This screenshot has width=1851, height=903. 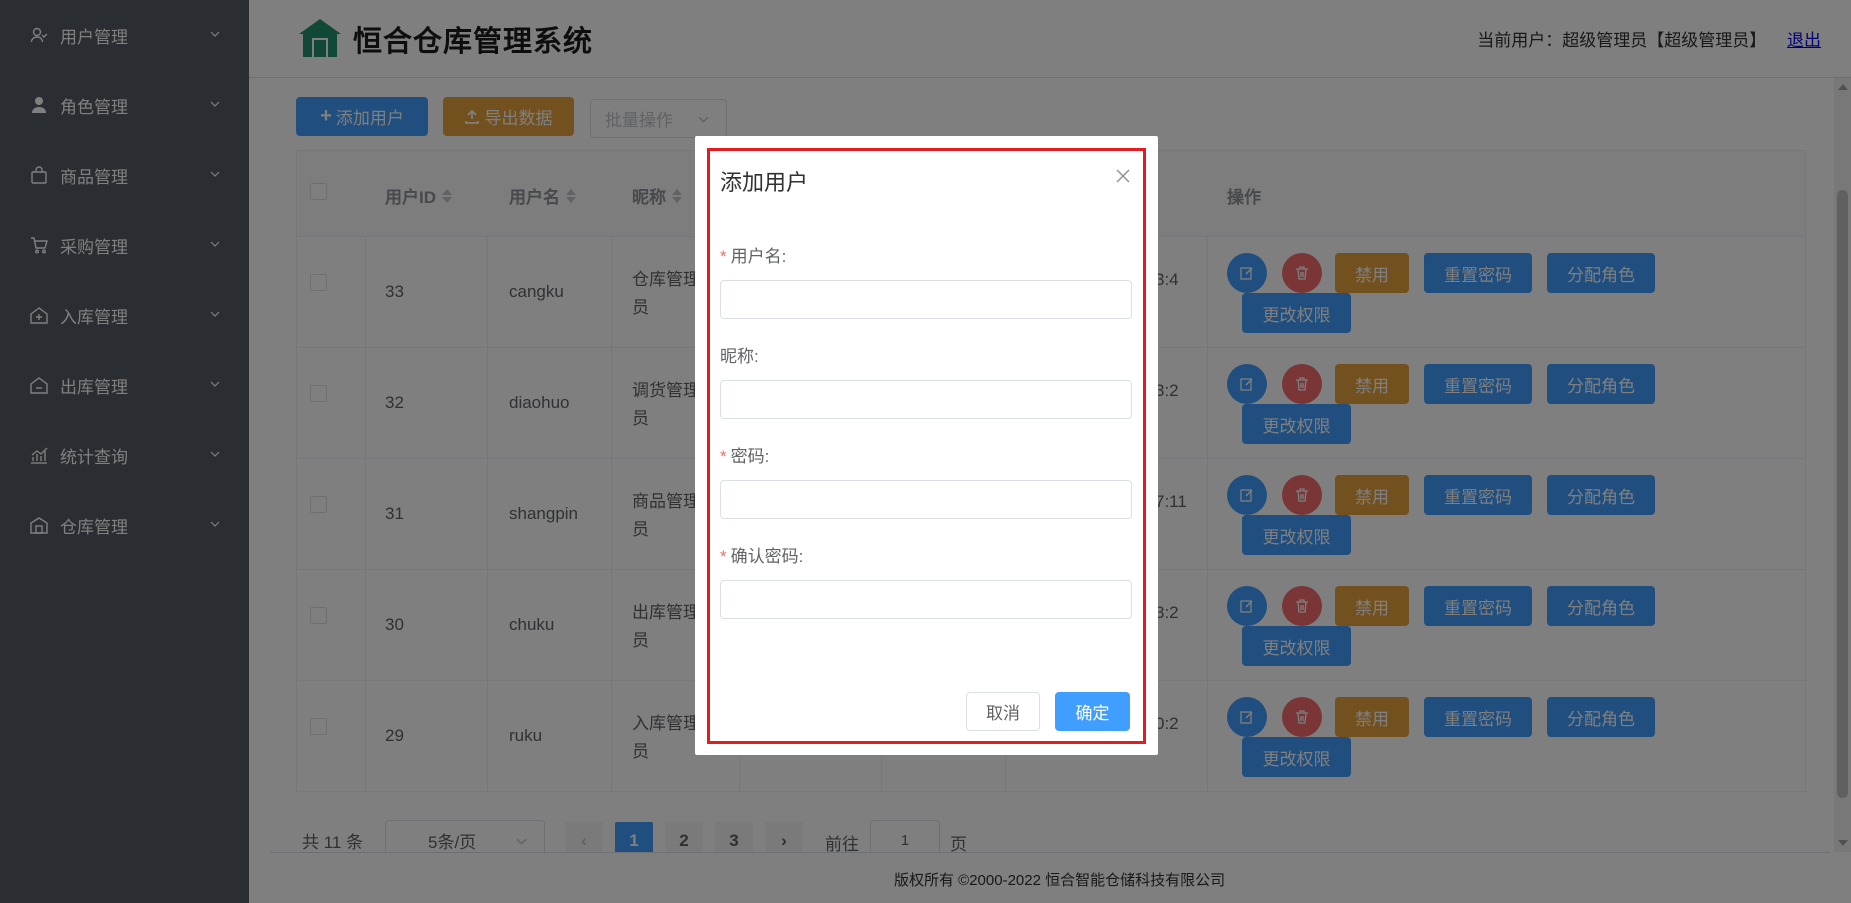 I want to click on password-input, so click(x=926, y=499).